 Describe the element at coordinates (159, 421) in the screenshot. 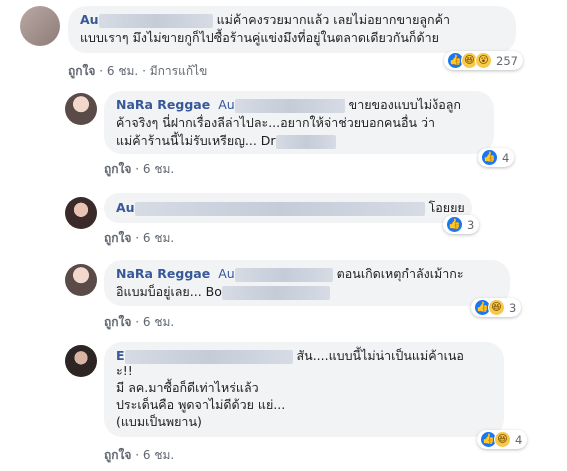

I see `comment-text: (แบมเป็นพยาน)` at that location.